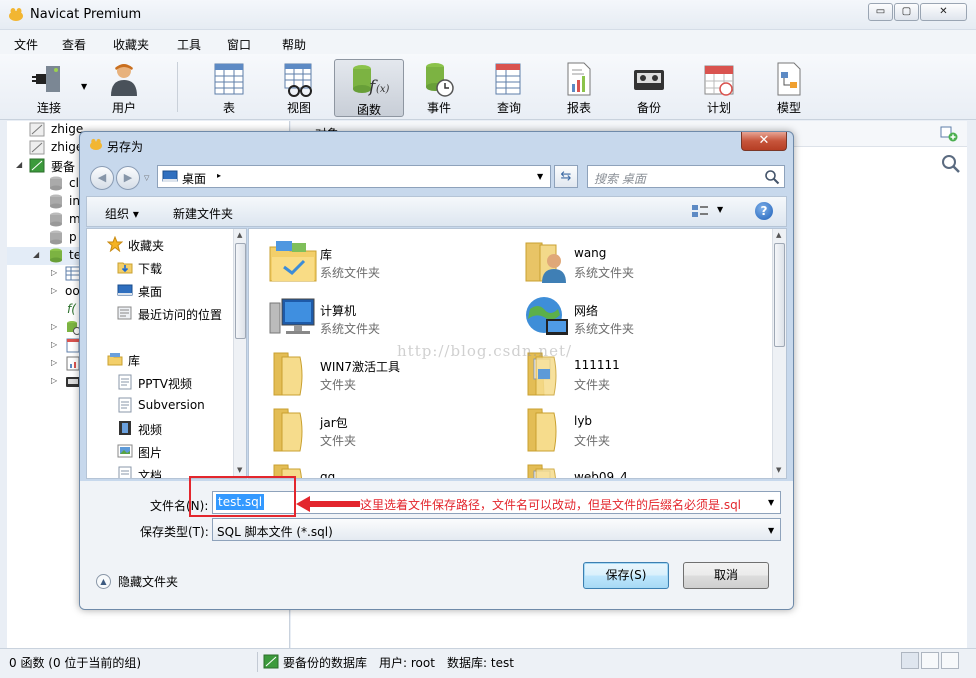 The height and width of the screenshot is (678, 976). I want to click on maximize-button: ▢, so click(906, 12).